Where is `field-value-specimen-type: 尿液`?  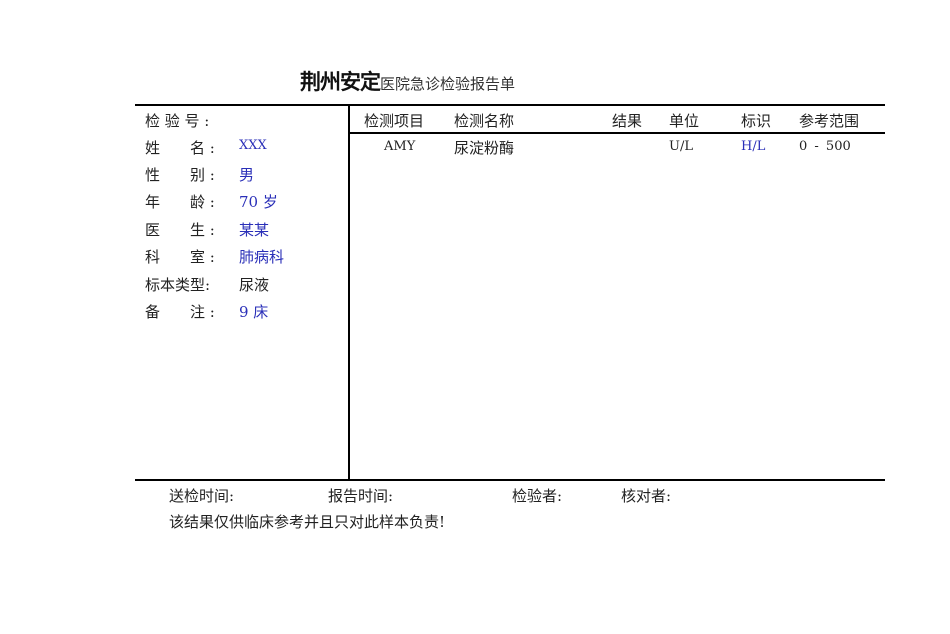
field-value-specimen-type: 尿液 is located at coordinates (254, 285).